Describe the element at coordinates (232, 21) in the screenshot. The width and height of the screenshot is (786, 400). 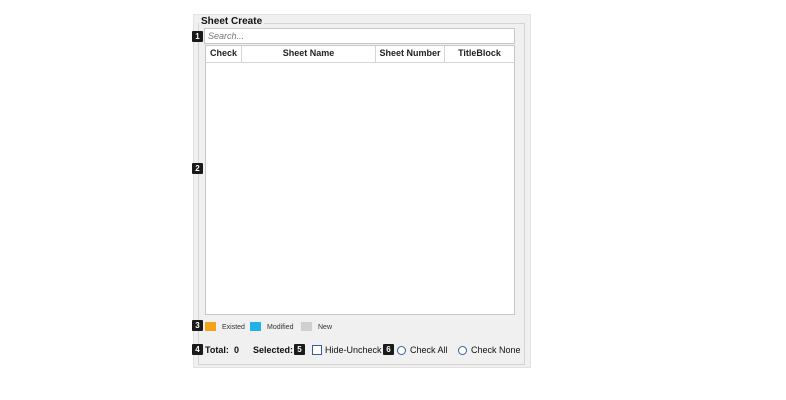
I see `group-title: Sheet Create` at that location.